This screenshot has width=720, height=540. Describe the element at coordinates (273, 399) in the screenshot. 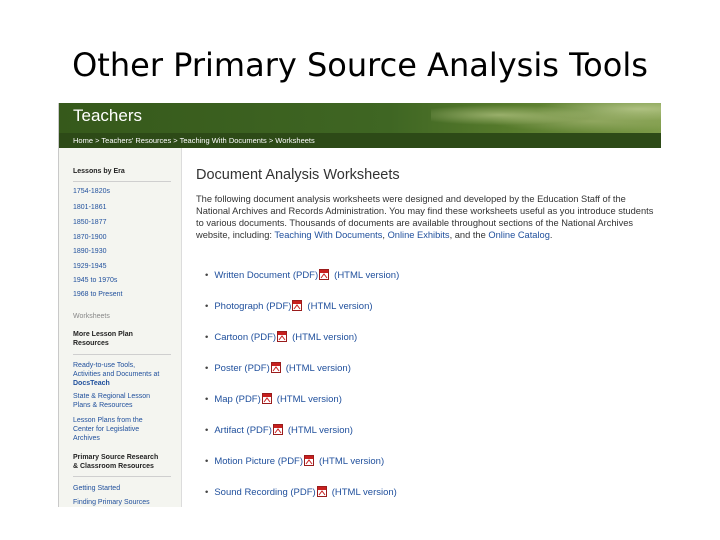

I see `worksheet-item: • Map (PDF) (HTML version)` at that location.